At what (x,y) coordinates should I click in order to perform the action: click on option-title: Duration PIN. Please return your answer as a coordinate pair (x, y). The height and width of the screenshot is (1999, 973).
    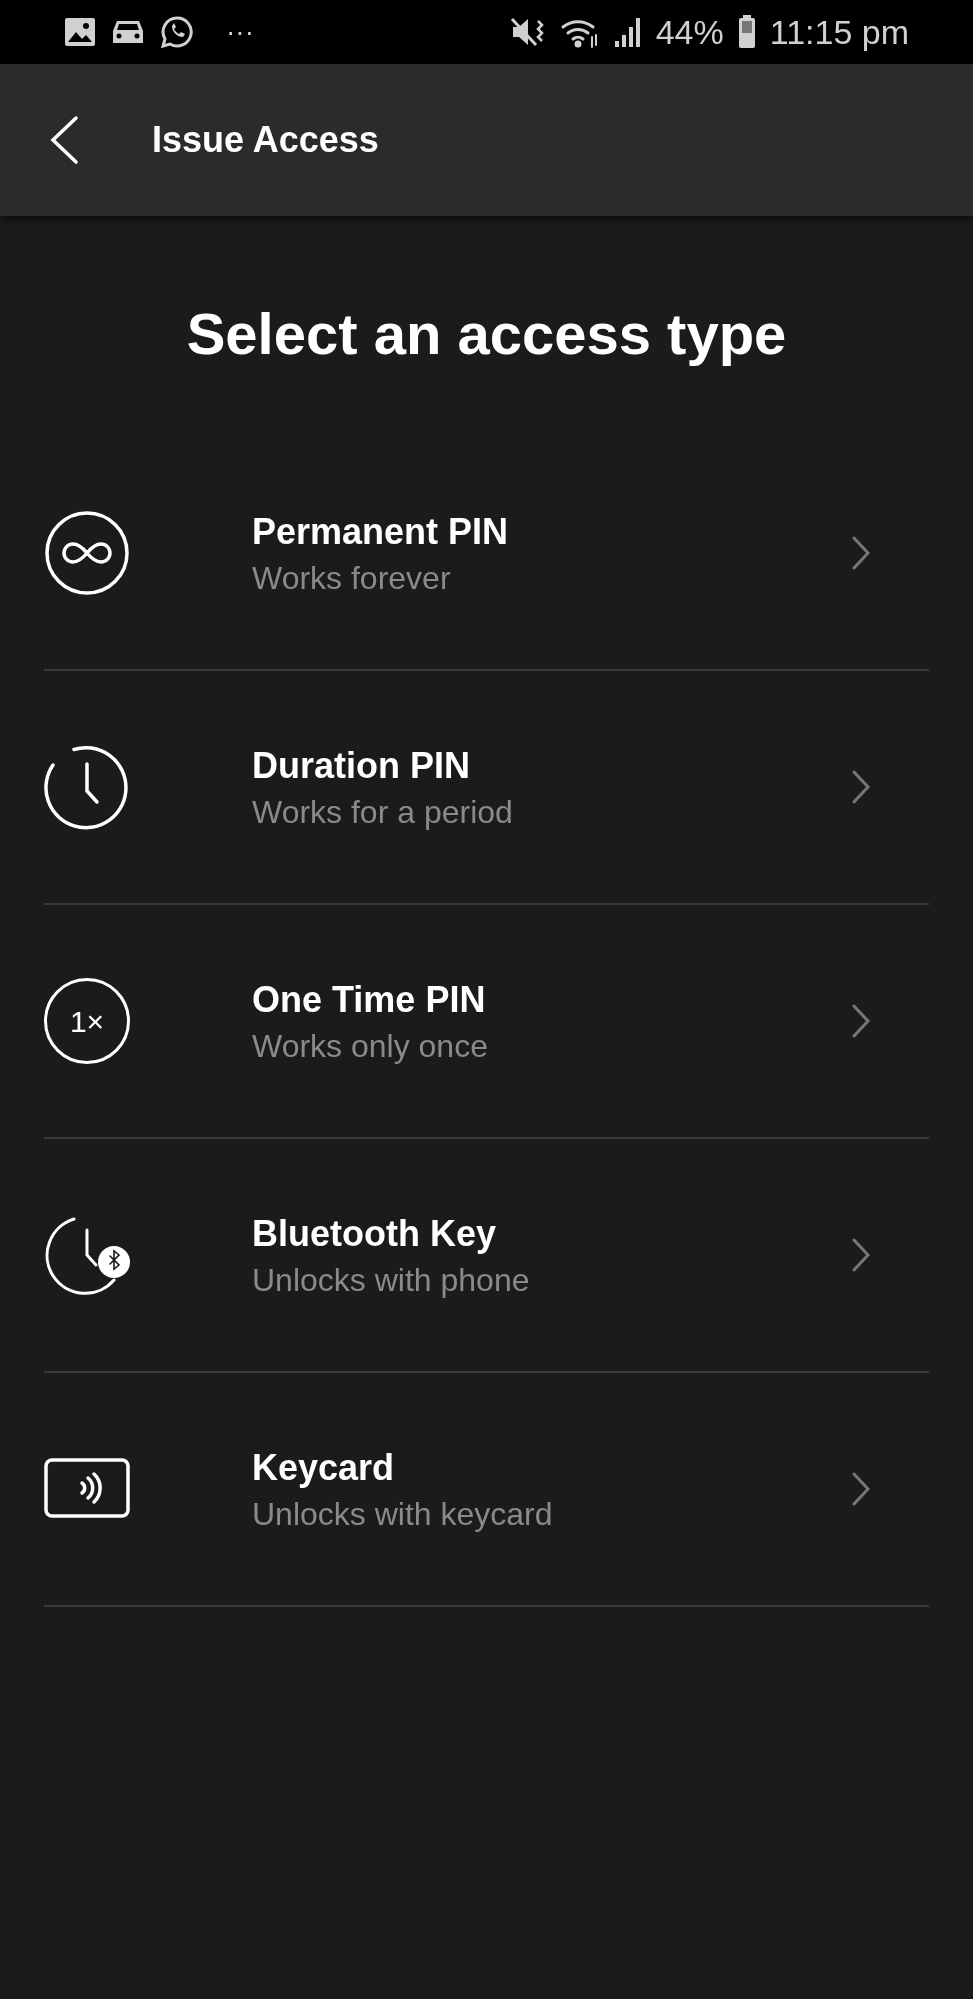
    Looking at the image, I should click on (361, 765).